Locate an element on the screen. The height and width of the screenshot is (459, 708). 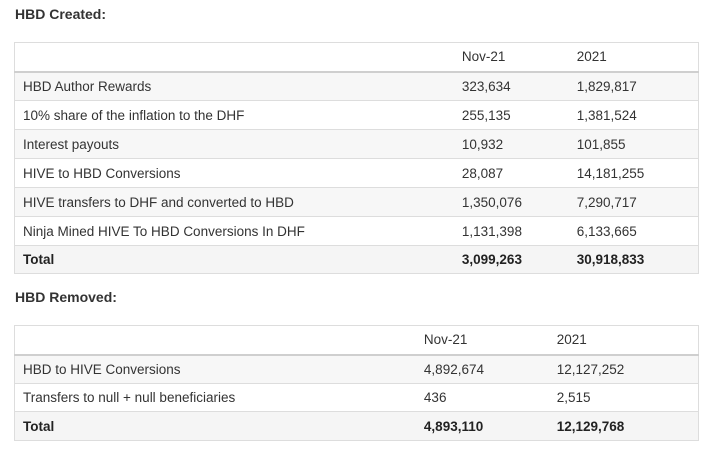
row-nov-value: 1,131,398 is located at coordinates (511, 231).